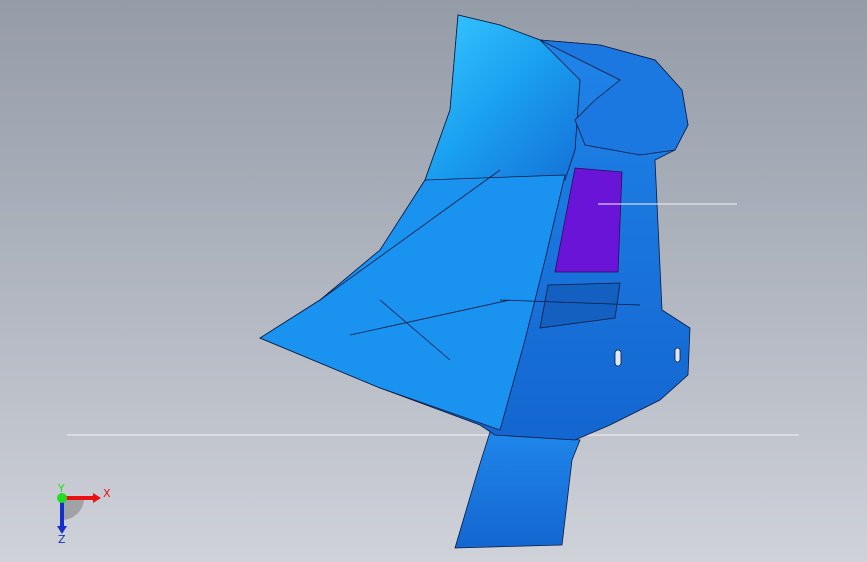  I want to click on x-axis-arrowhead, so click(97, 498).